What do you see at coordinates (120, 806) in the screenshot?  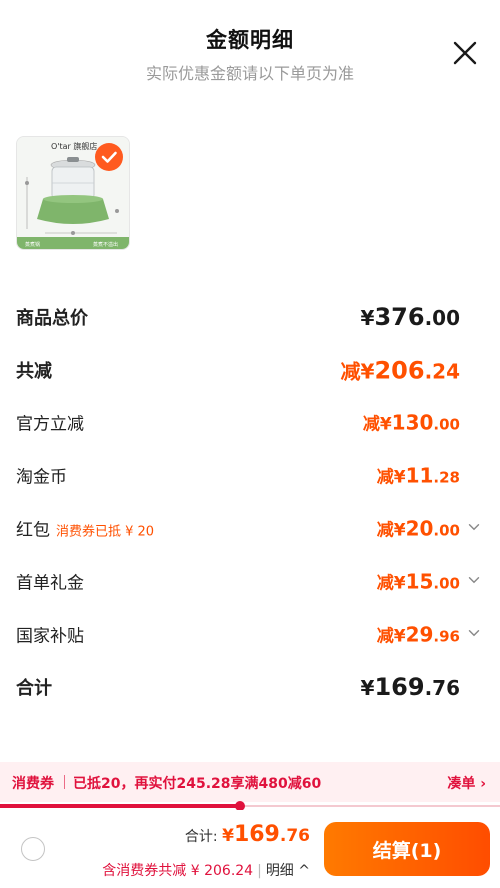 I see `progress-fill` at bounding box center [120, 806].